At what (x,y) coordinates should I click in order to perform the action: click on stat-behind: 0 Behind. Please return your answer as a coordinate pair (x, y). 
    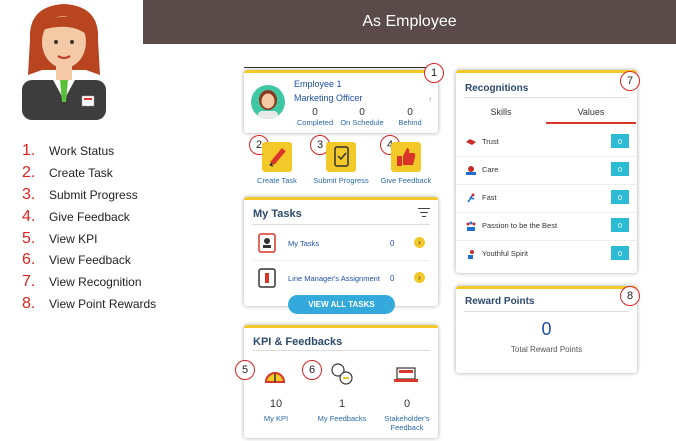
    Looking at the image, I should click on (410, 117).